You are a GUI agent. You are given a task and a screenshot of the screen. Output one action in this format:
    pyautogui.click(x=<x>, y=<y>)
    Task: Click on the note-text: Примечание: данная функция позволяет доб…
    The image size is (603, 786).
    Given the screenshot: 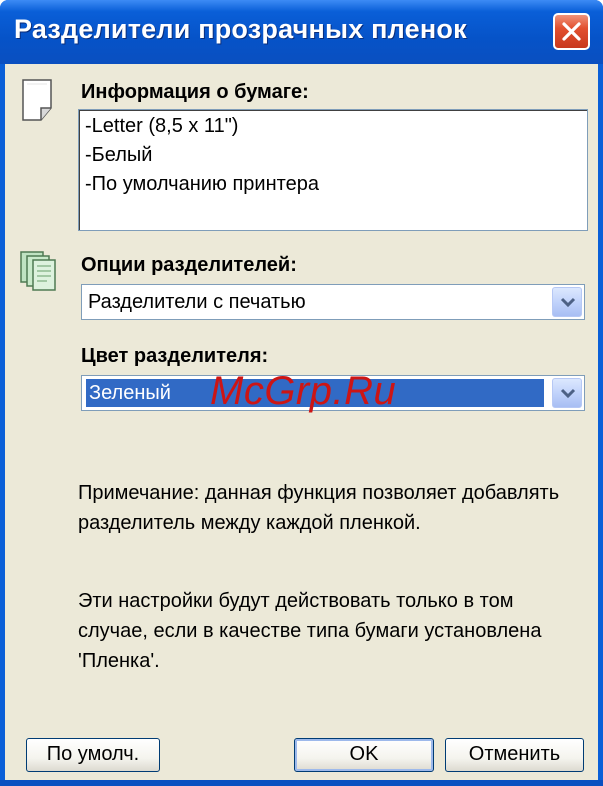 What is the action you would take?
    pyautogui.click(x=319, y=508)
    